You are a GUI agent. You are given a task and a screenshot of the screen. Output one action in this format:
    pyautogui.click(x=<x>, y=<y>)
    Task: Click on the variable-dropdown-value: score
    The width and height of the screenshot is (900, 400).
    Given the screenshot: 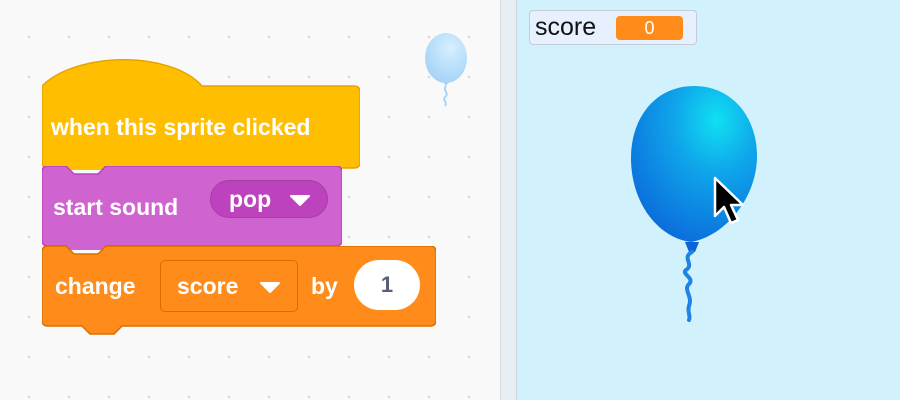 What is the action you would take?
    pyautogui.click(x=208, y=285)
    